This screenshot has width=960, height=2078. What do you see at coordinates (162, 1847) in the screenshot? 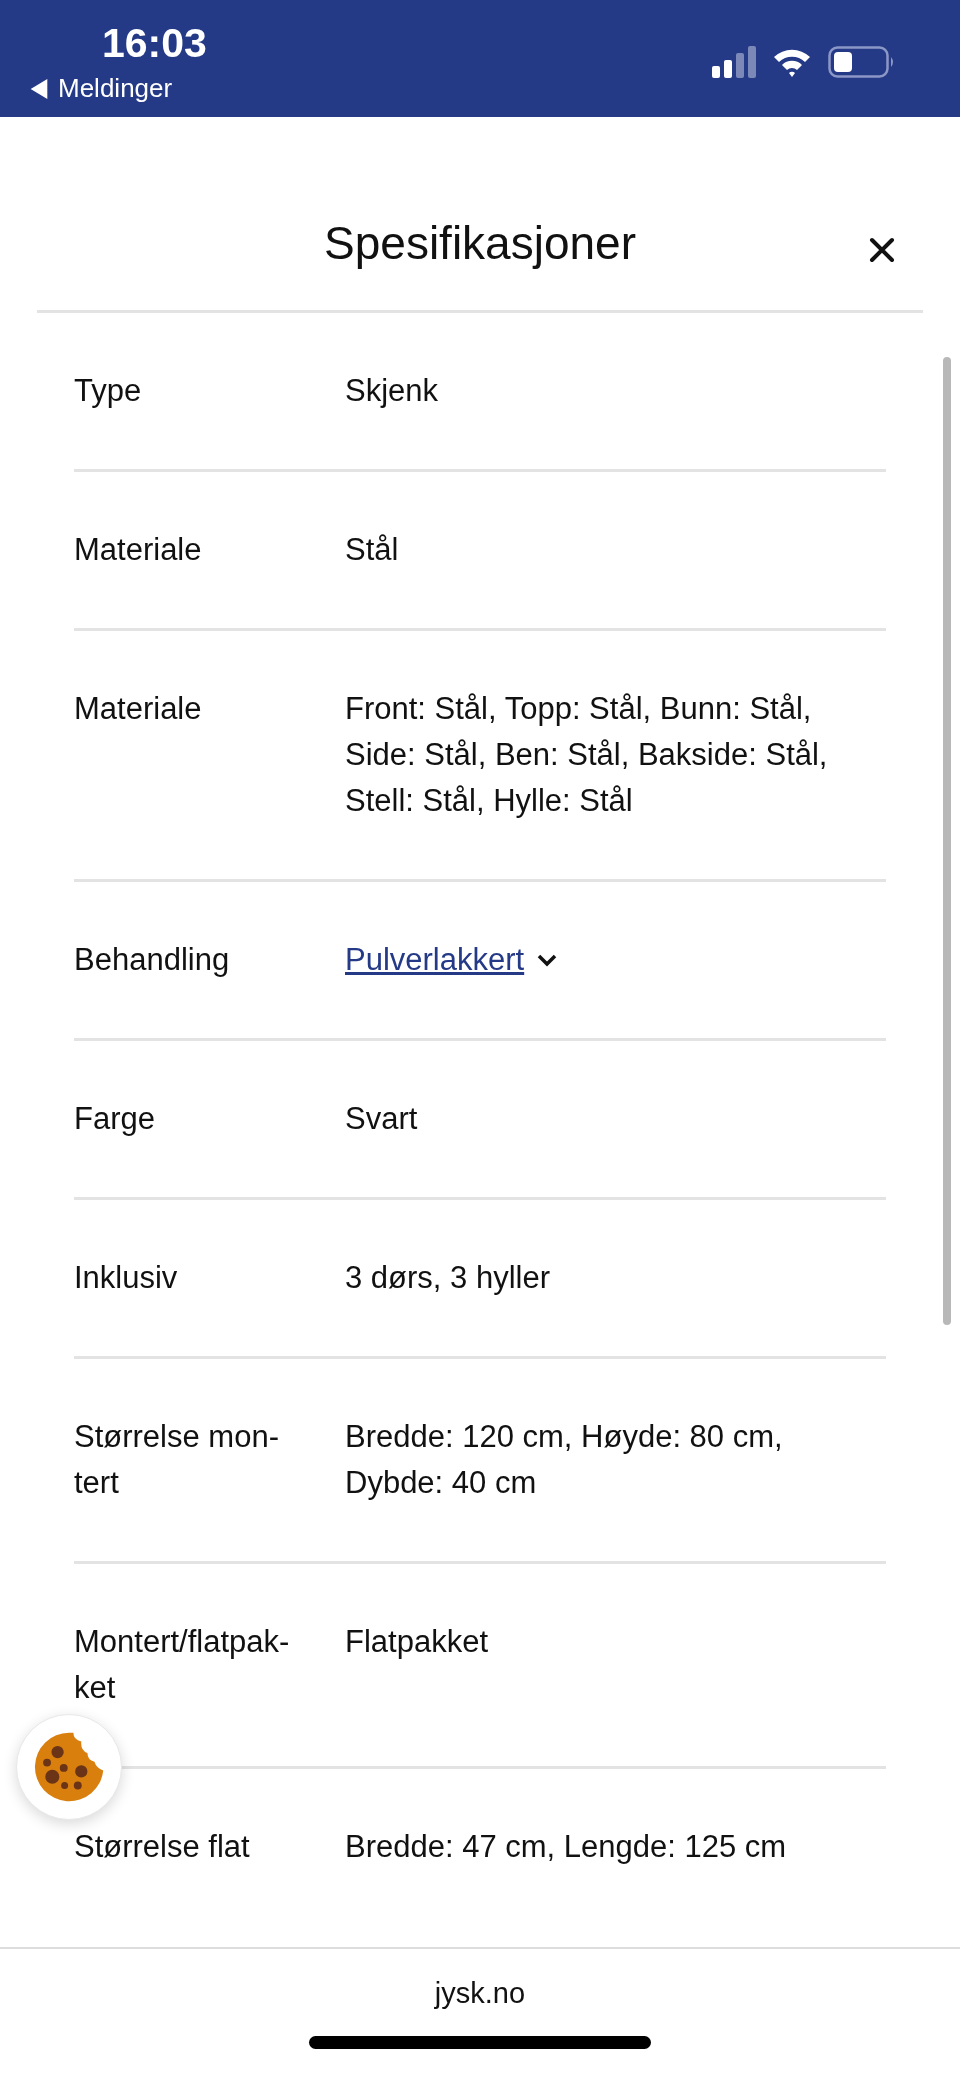
I see `spec-label: Størrelse flat` at bounding box center [162, 1847].